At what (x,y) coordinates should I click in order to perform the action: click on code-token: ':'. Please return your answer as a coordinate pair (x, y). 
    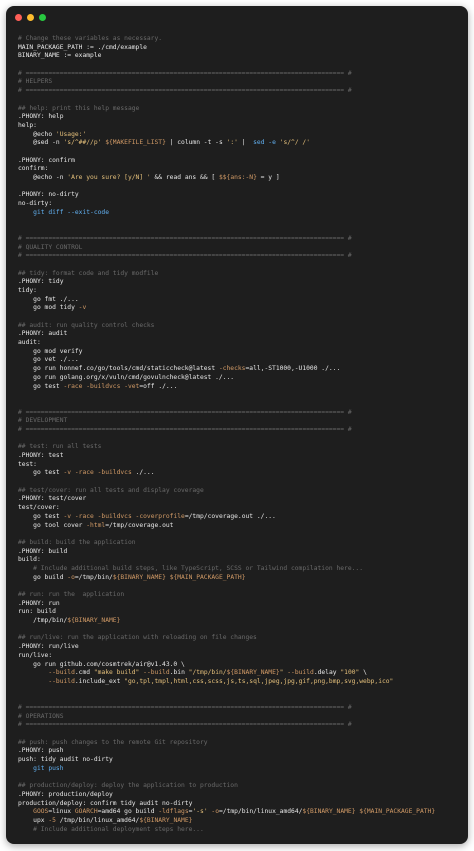
    Looking at the image, I should click on (232, 143).